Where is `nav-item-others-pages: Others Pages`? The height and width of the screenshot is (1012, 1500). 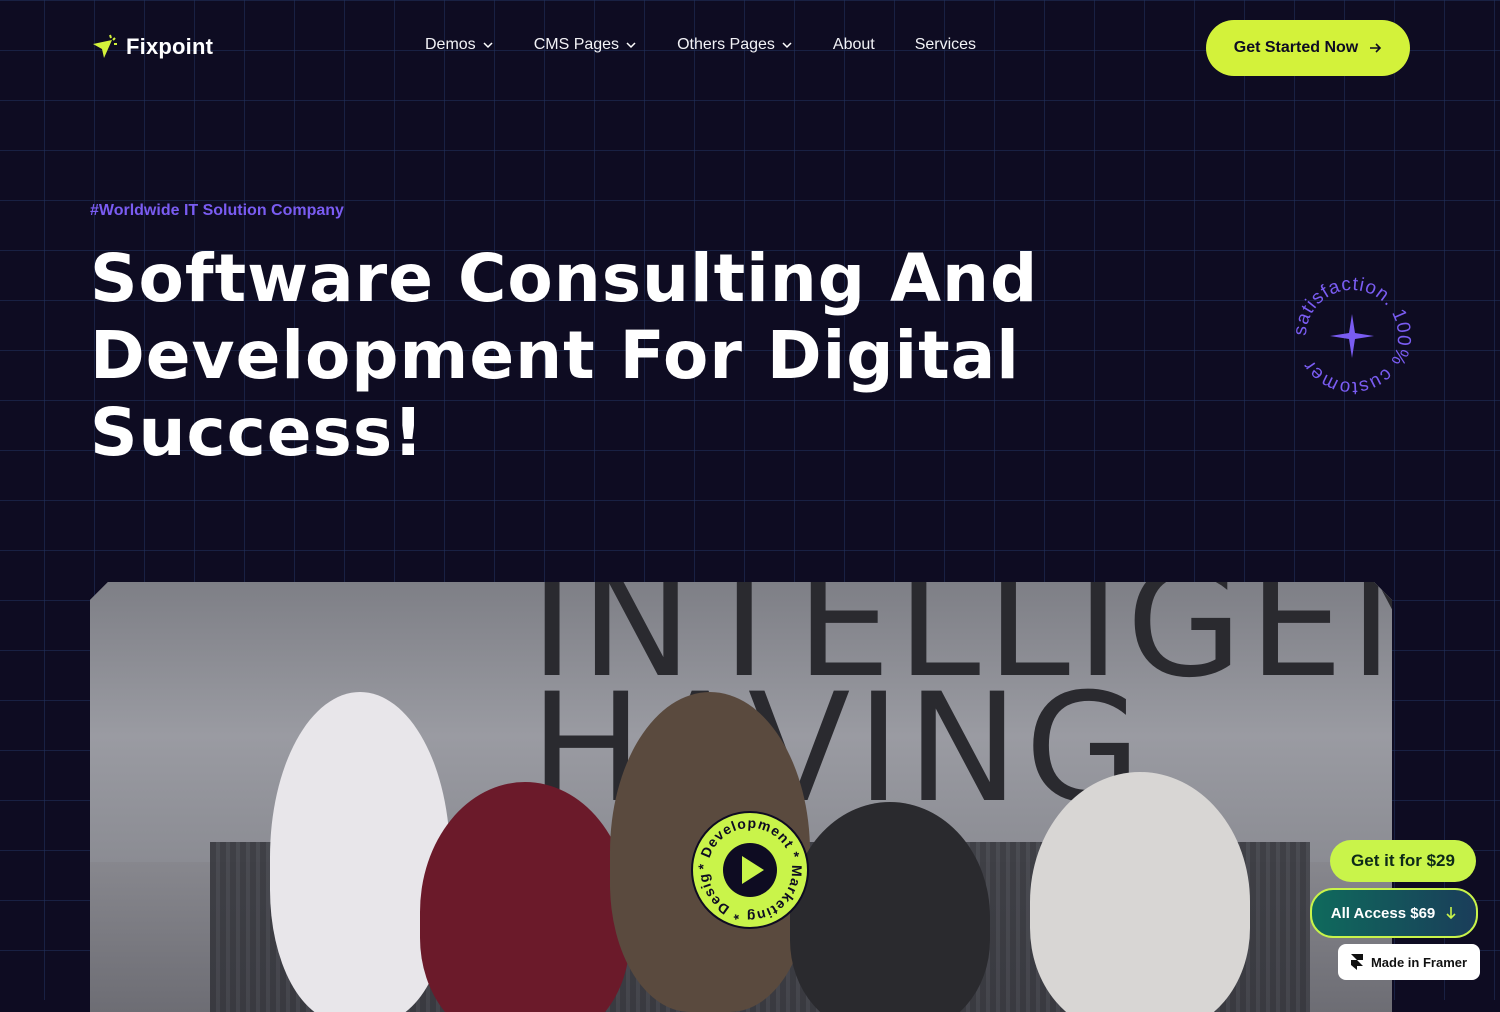
nav-item-others-pages: Others Pages is located at coordinates (735, 45).